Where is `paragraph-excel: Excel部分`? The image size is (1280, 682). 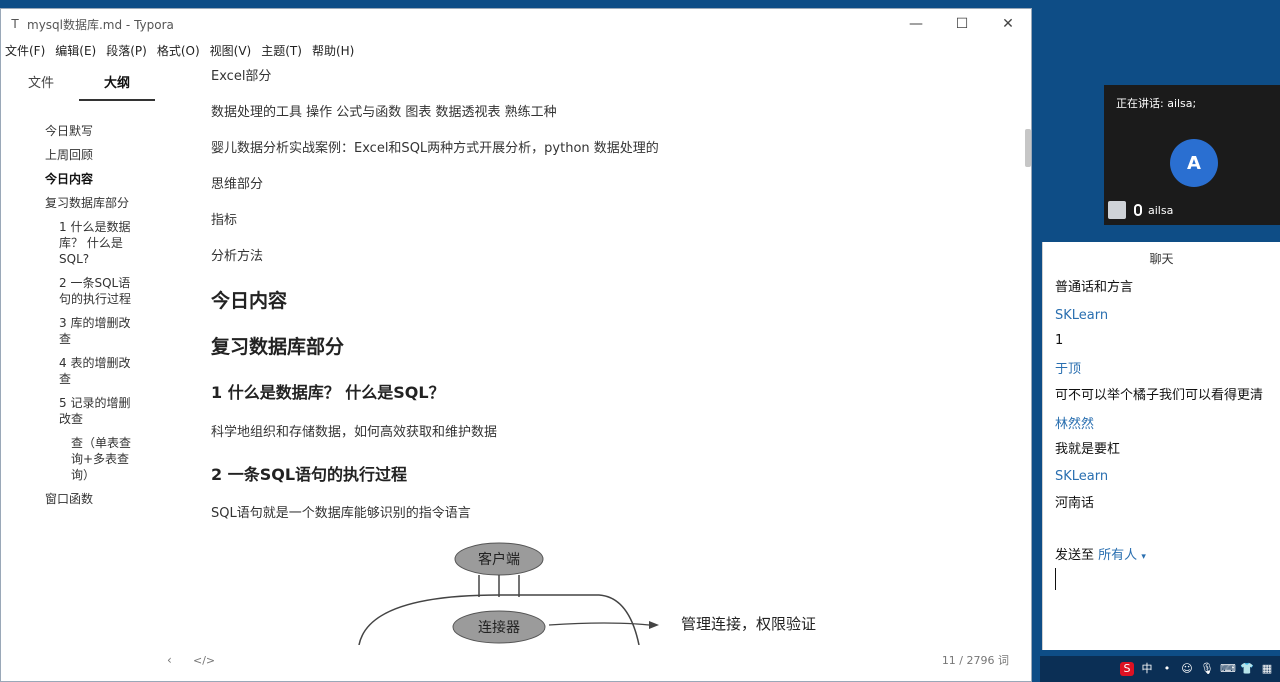
paragraph-excel: Excel部分 is located at coordinates (241, 76).